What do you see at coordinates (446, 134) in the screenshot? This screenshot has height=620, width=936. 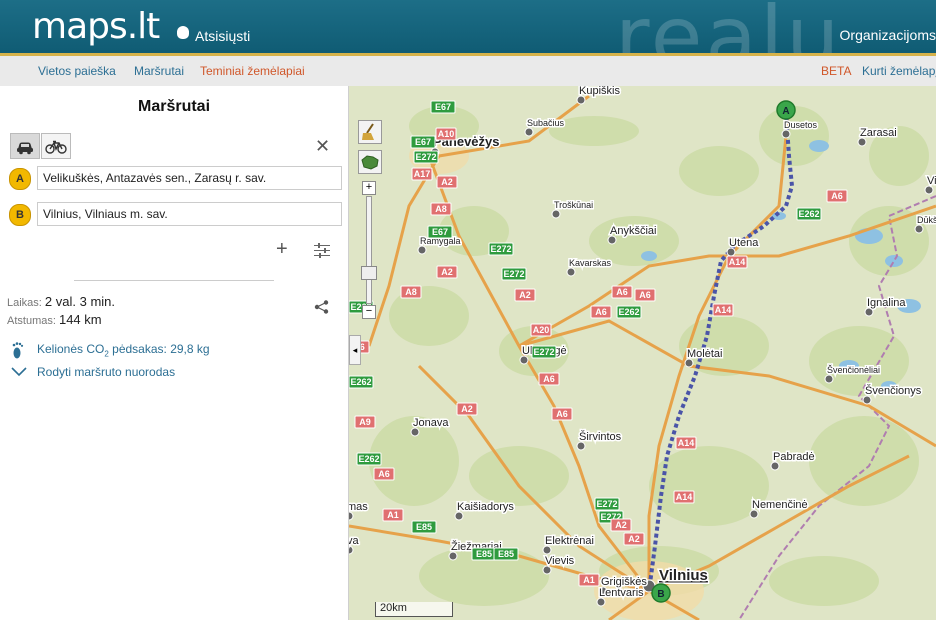 I see `svg-text: A10` at bounding box center [446, 134].